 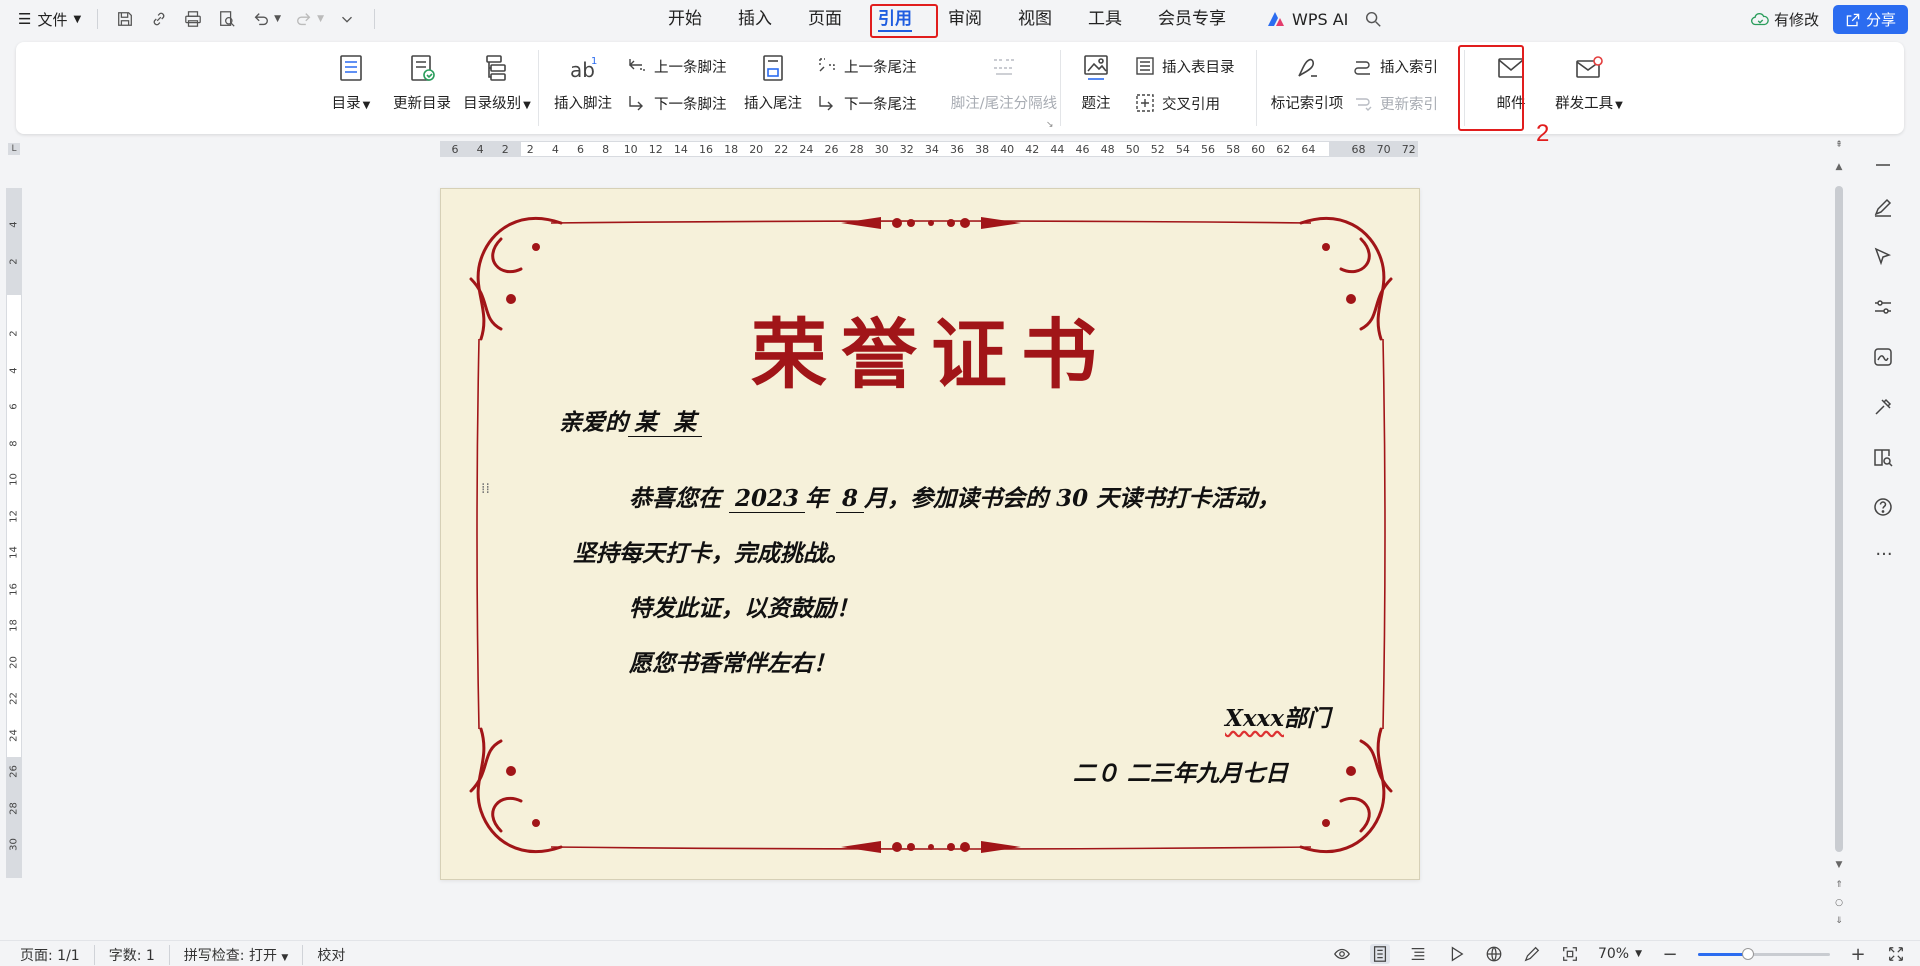 What do you see at coordinates (1050, 125) in the screenshot?
I see `dialog-launcher-icon: ↘` at bounding box center [1050, 125].